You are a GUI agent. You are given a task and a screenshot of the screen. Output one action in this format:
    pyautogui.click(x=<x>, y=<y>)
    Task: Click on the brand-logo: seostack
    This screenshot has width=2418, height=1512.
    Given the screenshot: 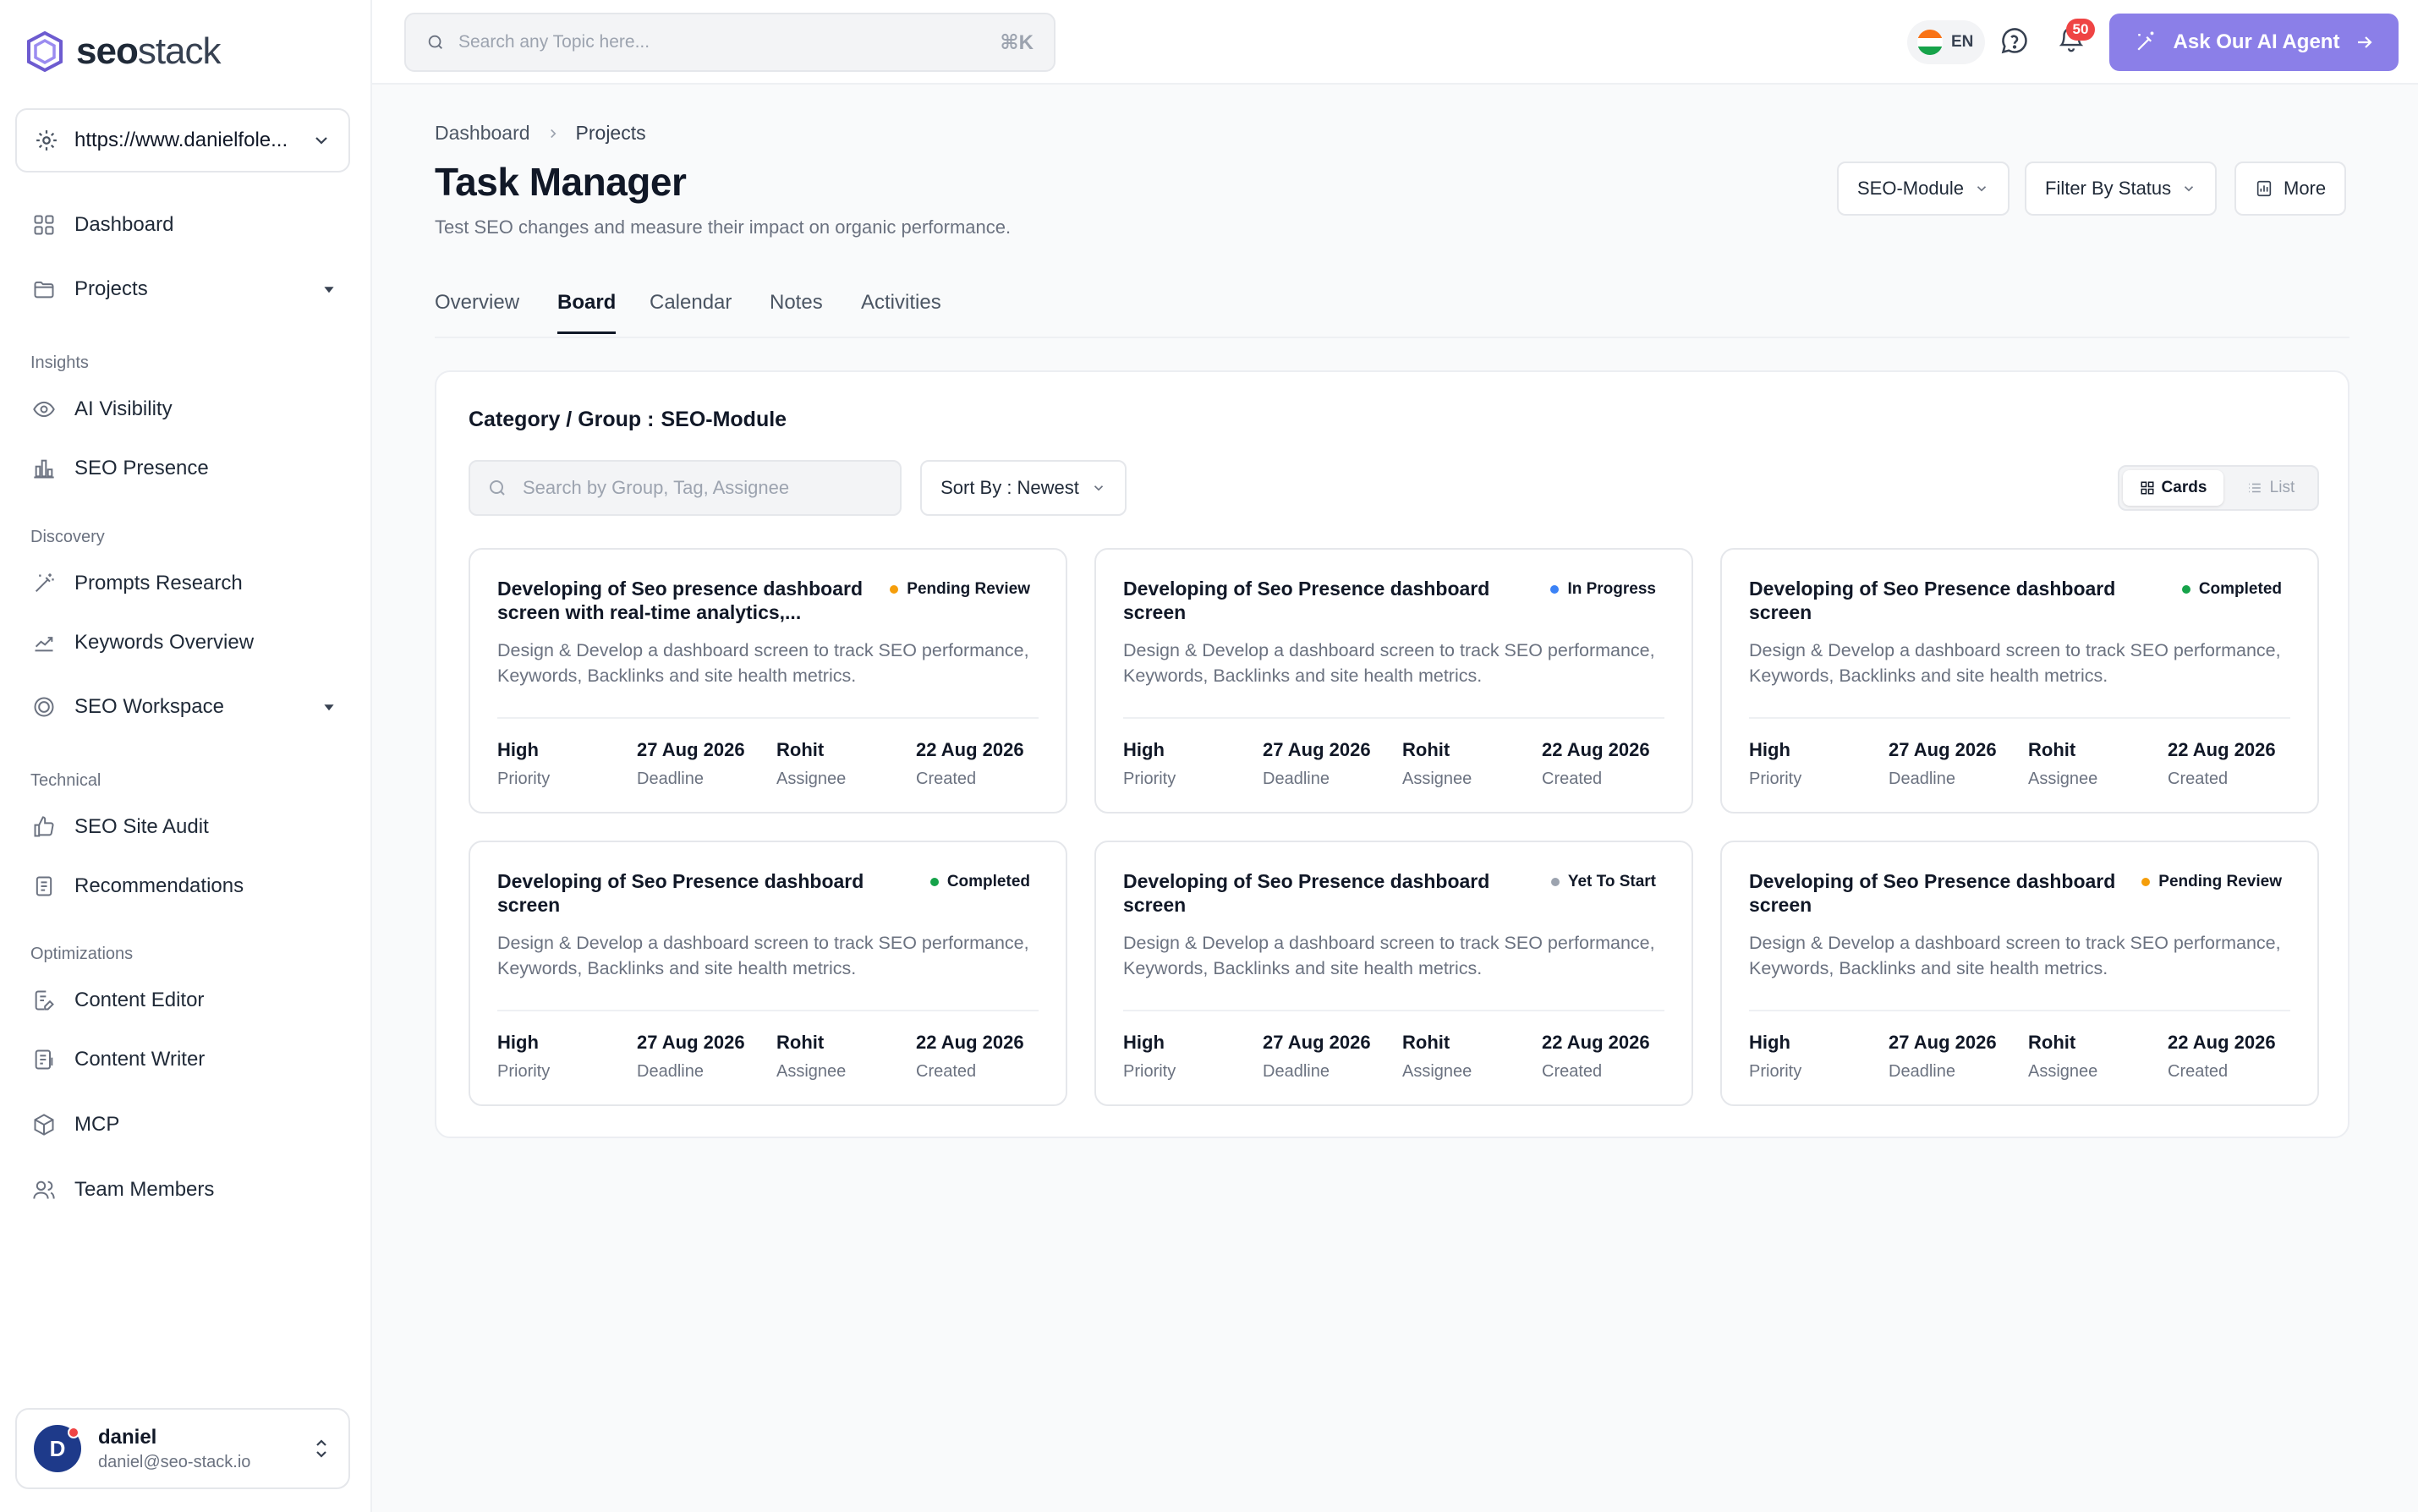 What is the action you would take?
    pyautogui.click(x=123, y=51)
    